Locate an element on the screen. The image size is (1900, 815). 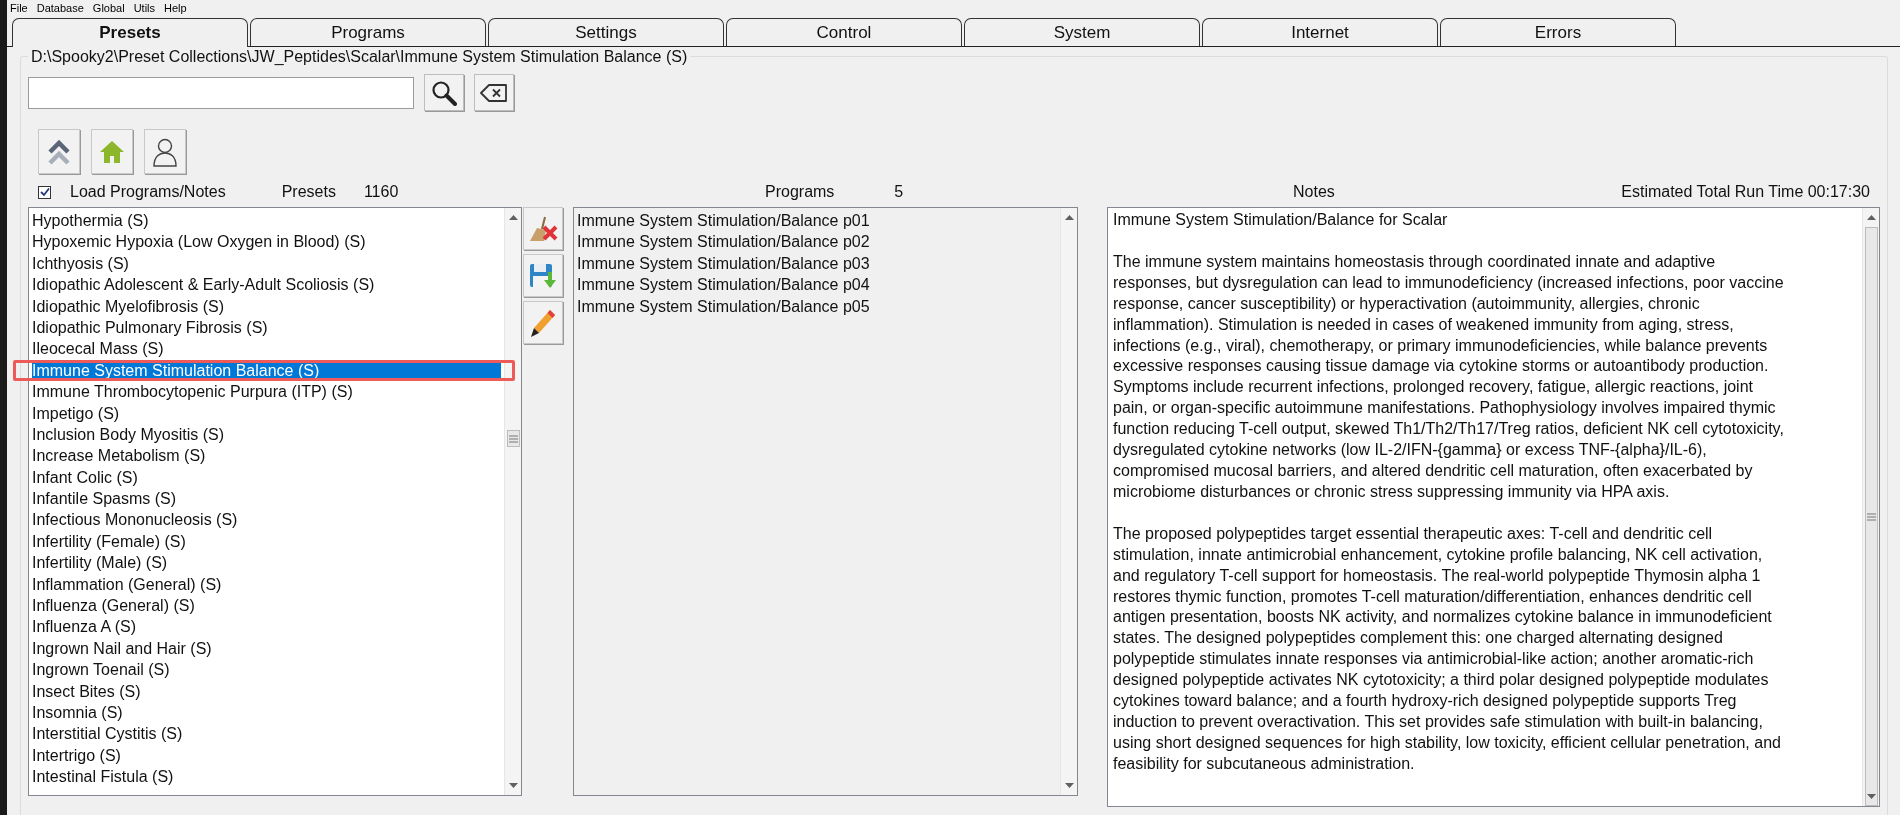
preset-item: Infertility (Male) (S) is located at coordinates (266, 563).